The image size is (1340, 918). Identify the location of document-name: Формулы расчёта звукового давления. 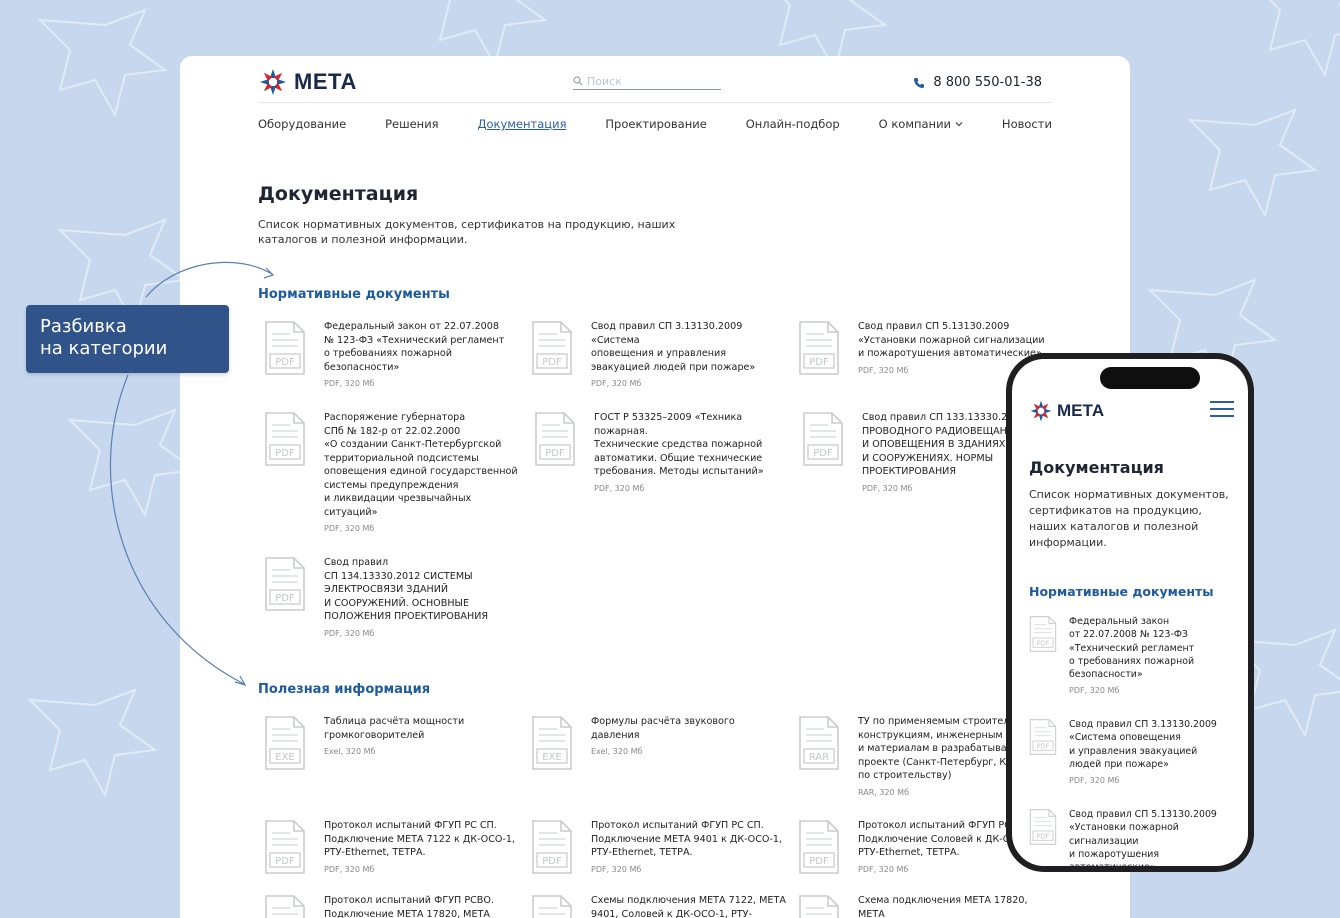
(688, 728).